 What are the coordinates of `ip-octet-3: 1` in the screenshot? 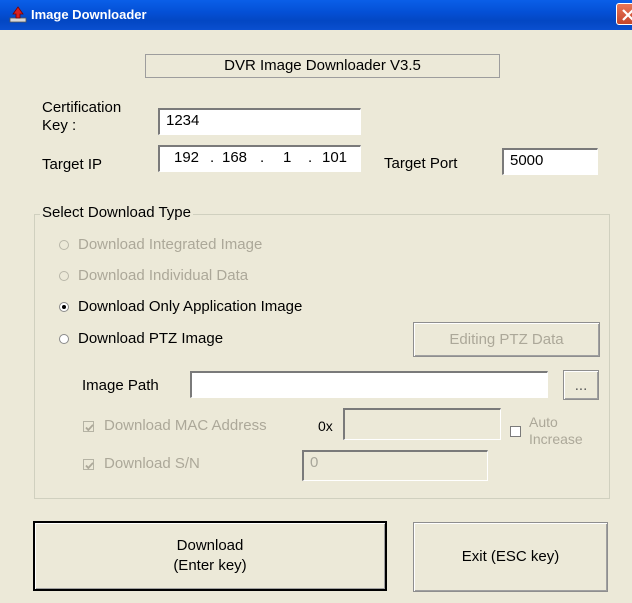 It's located at (287, 157).